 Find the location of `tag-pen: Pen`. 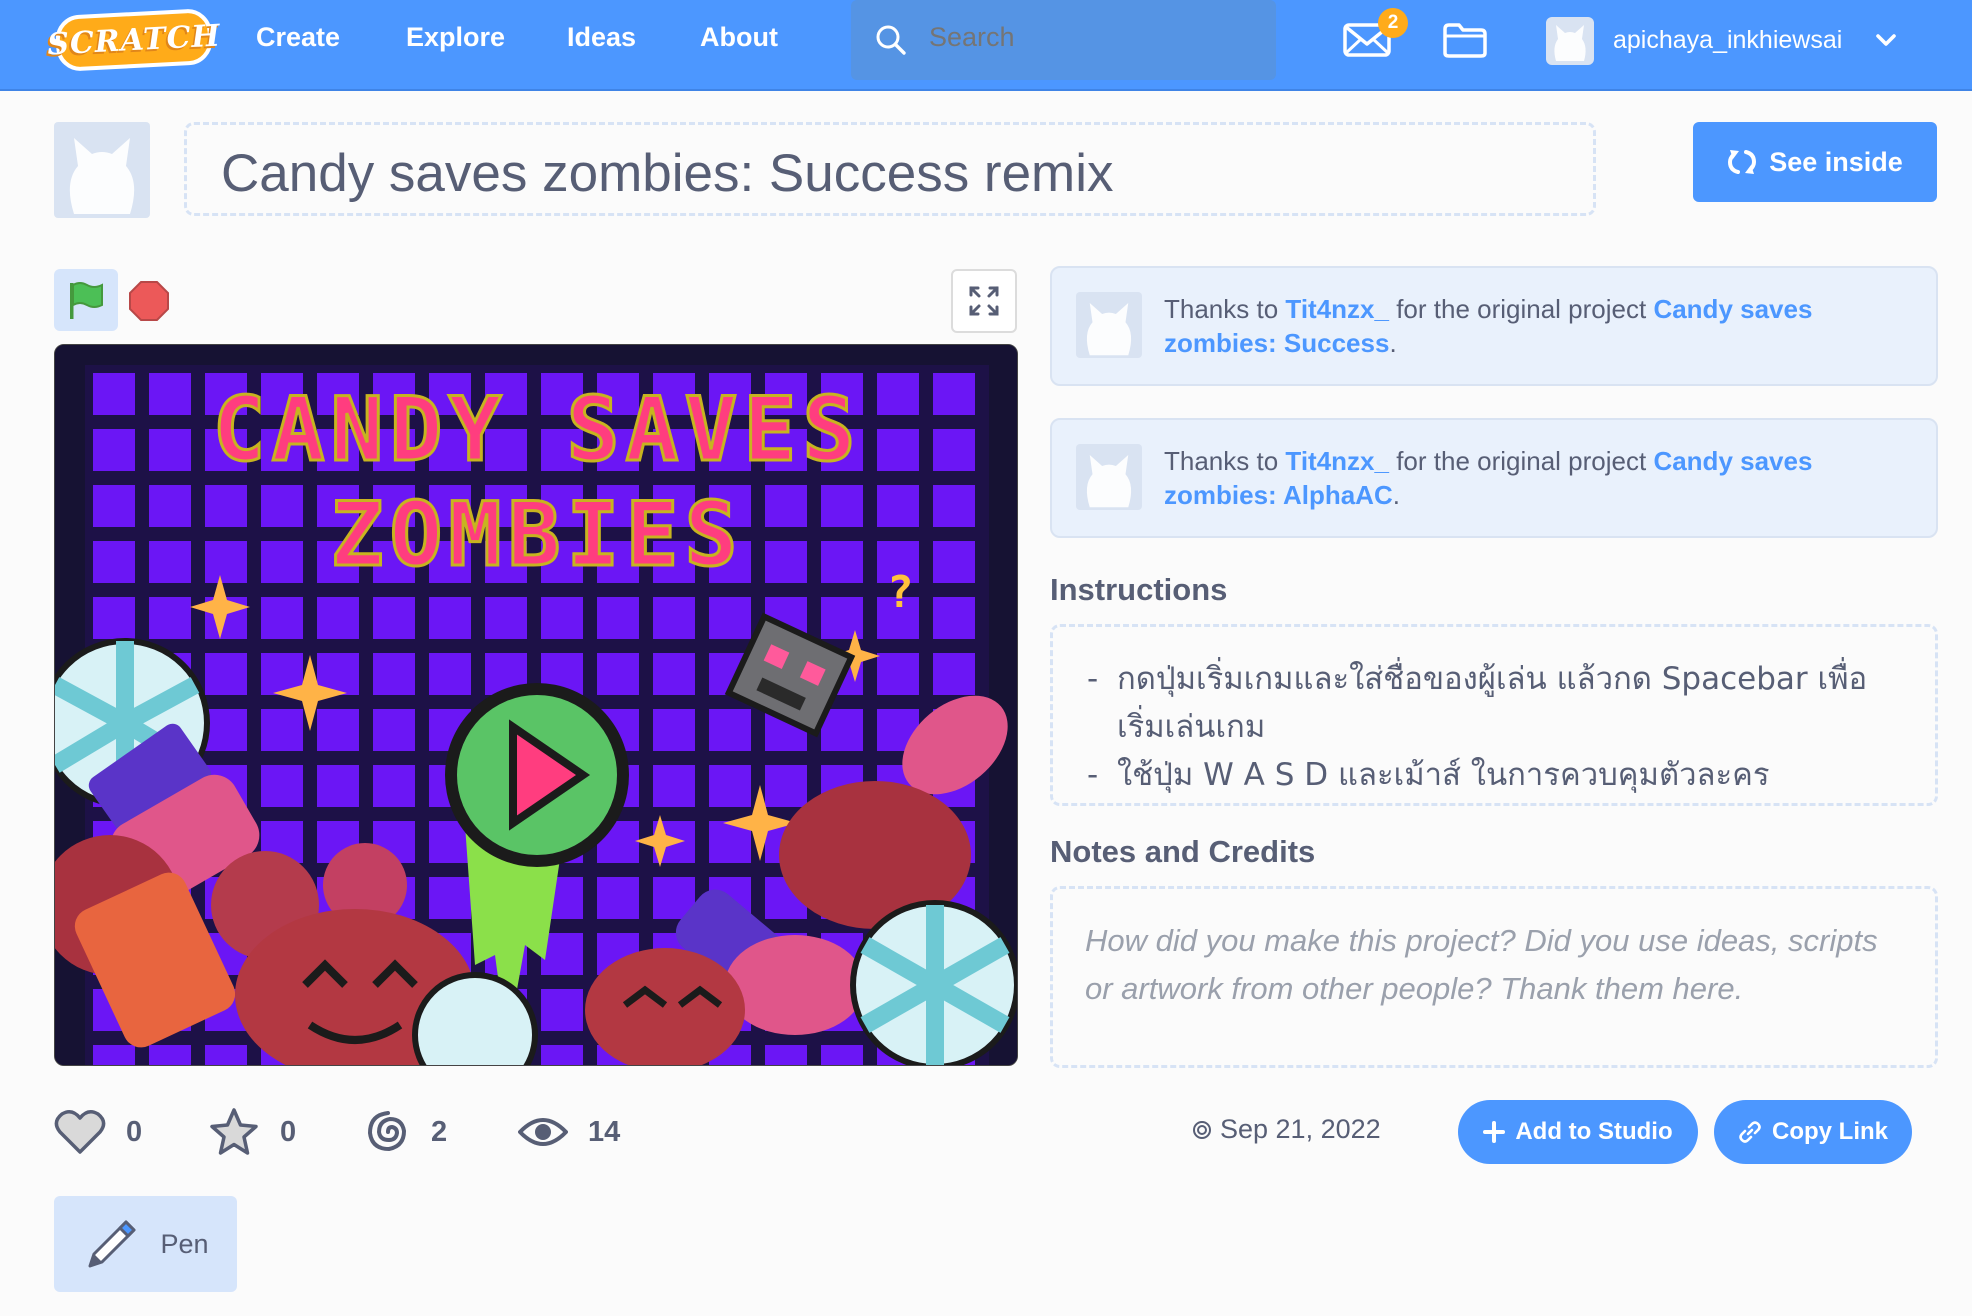

tag-pen: Pen is located at coordinates (145, 1244).